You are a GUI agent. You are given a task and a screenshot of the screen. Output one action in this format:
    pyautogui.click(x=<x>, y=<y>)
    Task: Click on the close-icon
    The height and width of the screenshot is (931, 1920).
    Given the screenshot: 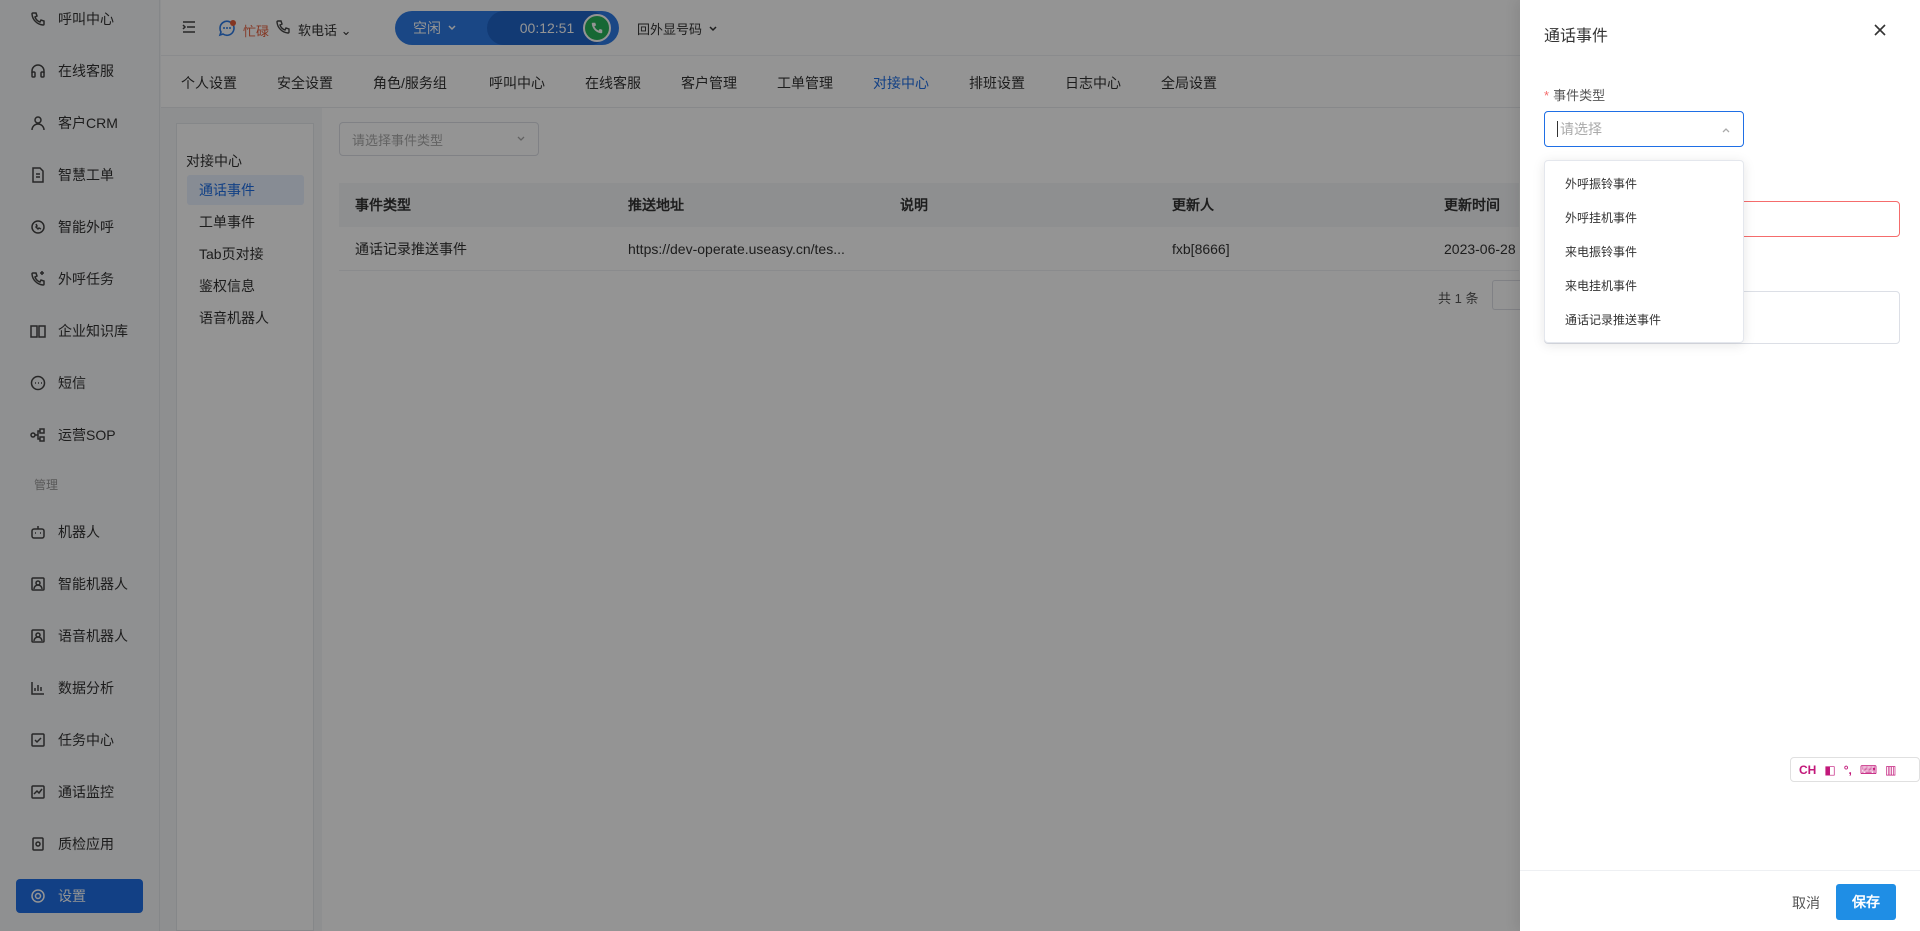 What is the action you would take?
    pyautogui.click(x=1880, y=30)
    